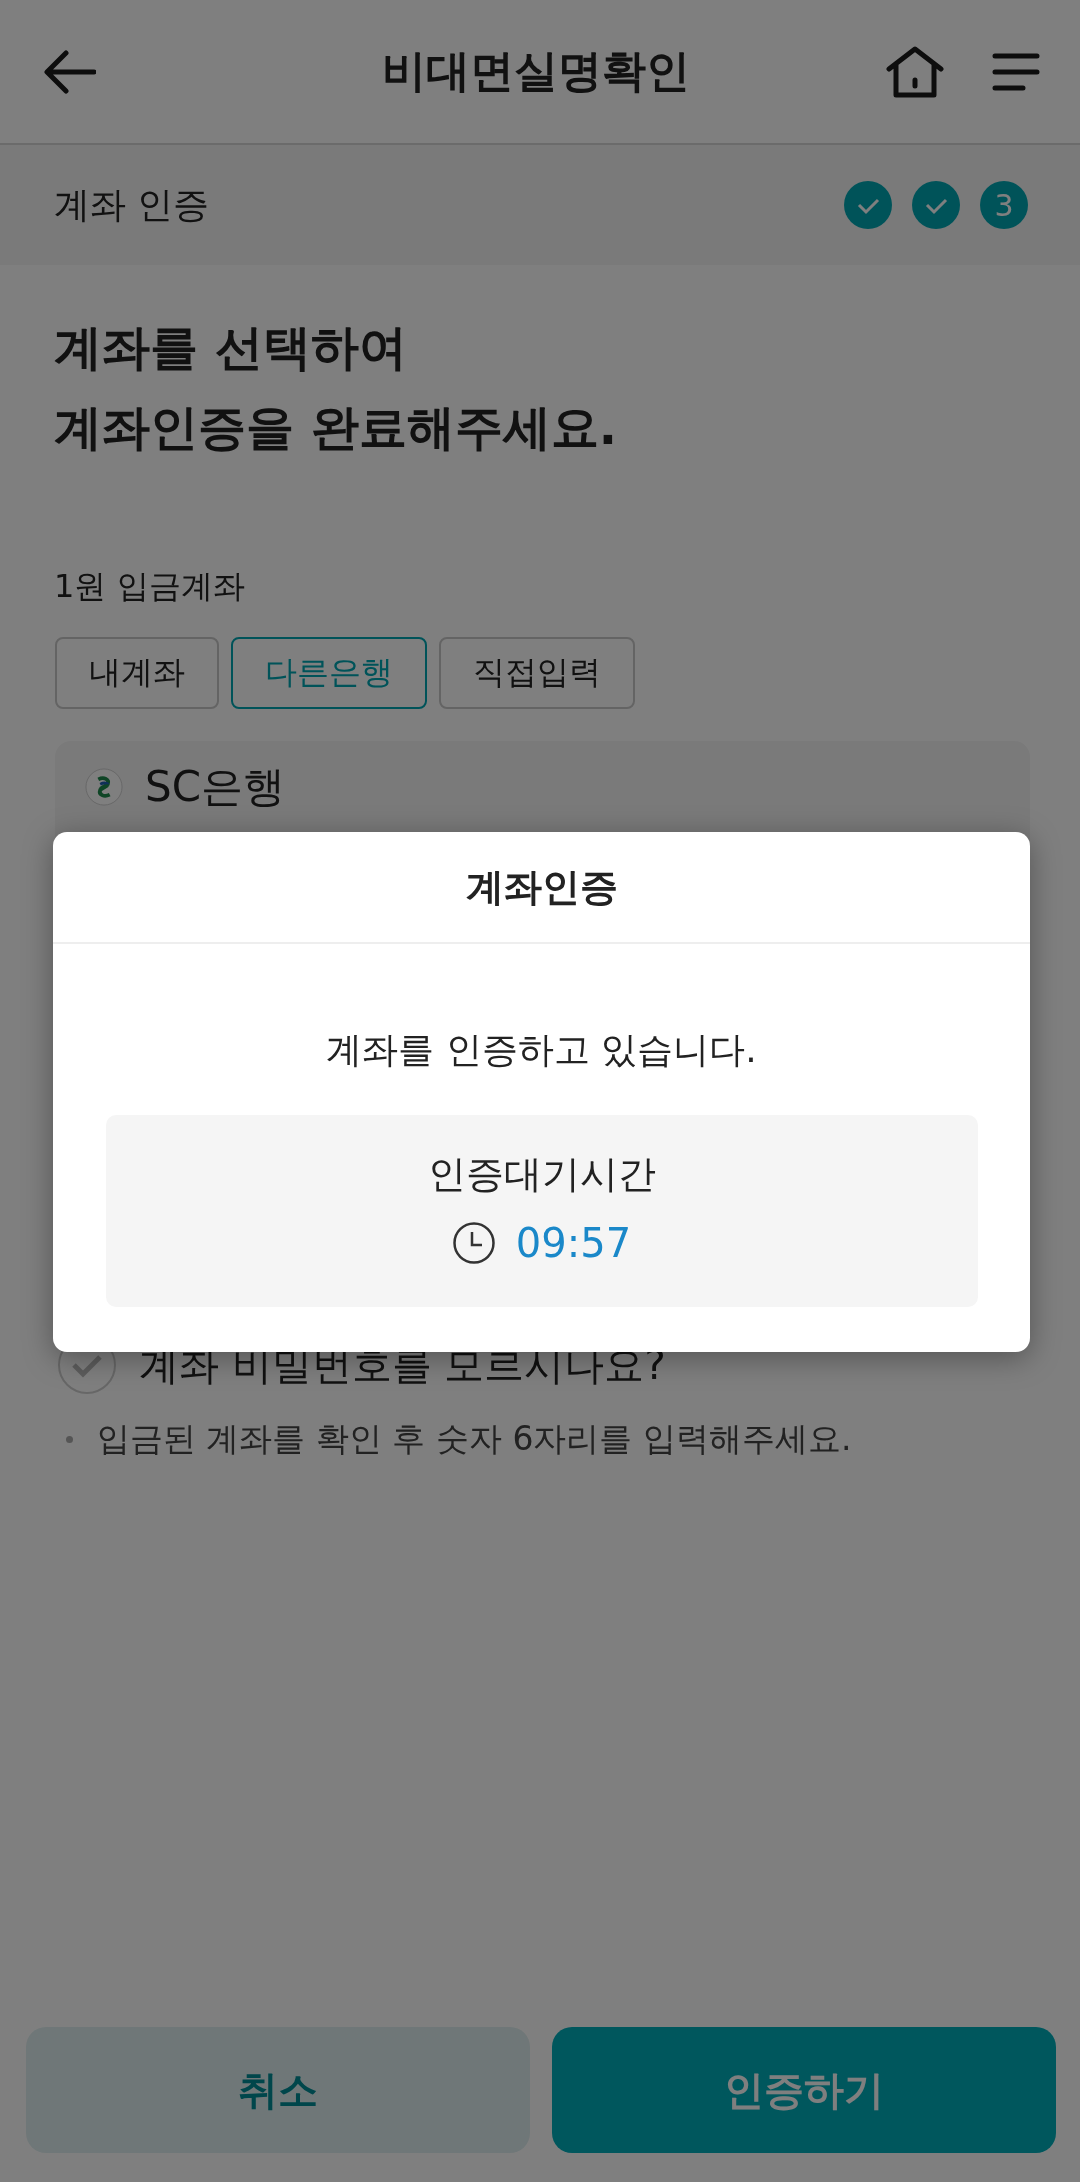 Image resolution: width=1080 pixels, height=2182 pixels. Describe the element at coordinates (335, 427) in the screenshot. I see `heading-line: 계좌인증을 완료해주세요.` at that location.